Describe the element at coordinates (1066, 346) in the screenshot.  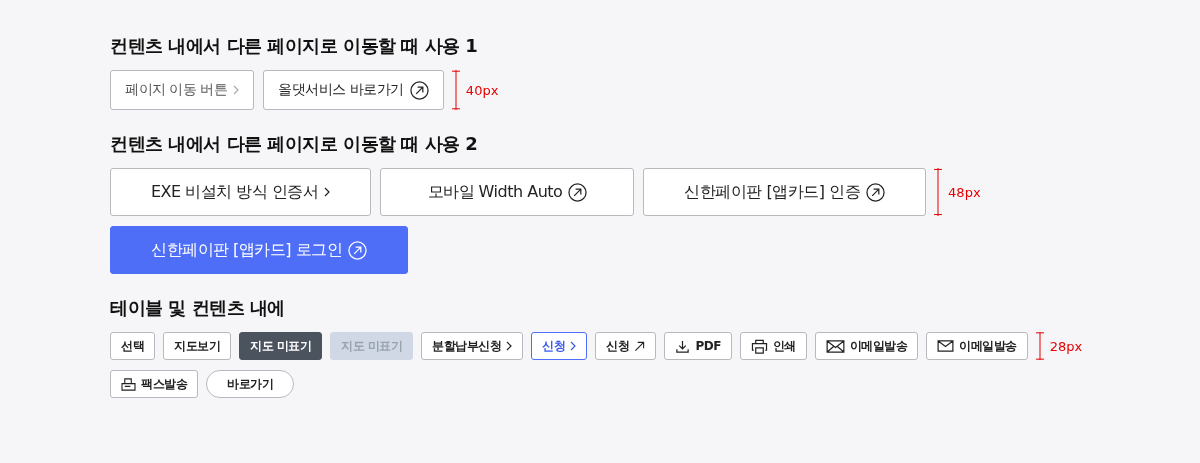
I see `size-label: 28px` at that location.